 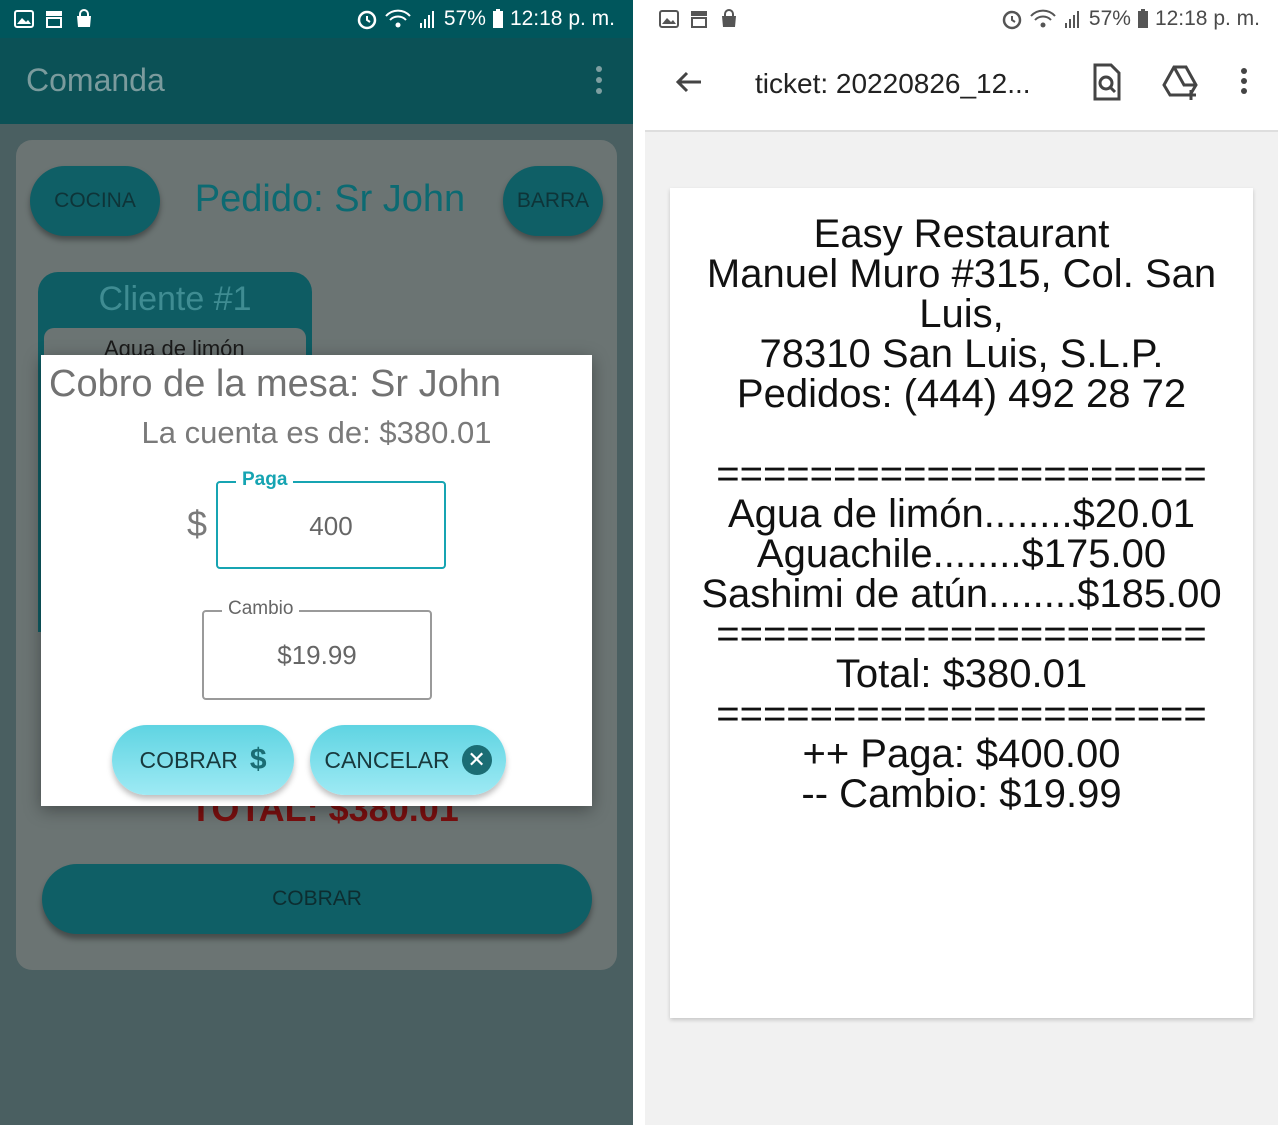 What do you see at coordinates (639, 562) in the screenshot?
I see `screen-divider` at bounding box center [639, 562].